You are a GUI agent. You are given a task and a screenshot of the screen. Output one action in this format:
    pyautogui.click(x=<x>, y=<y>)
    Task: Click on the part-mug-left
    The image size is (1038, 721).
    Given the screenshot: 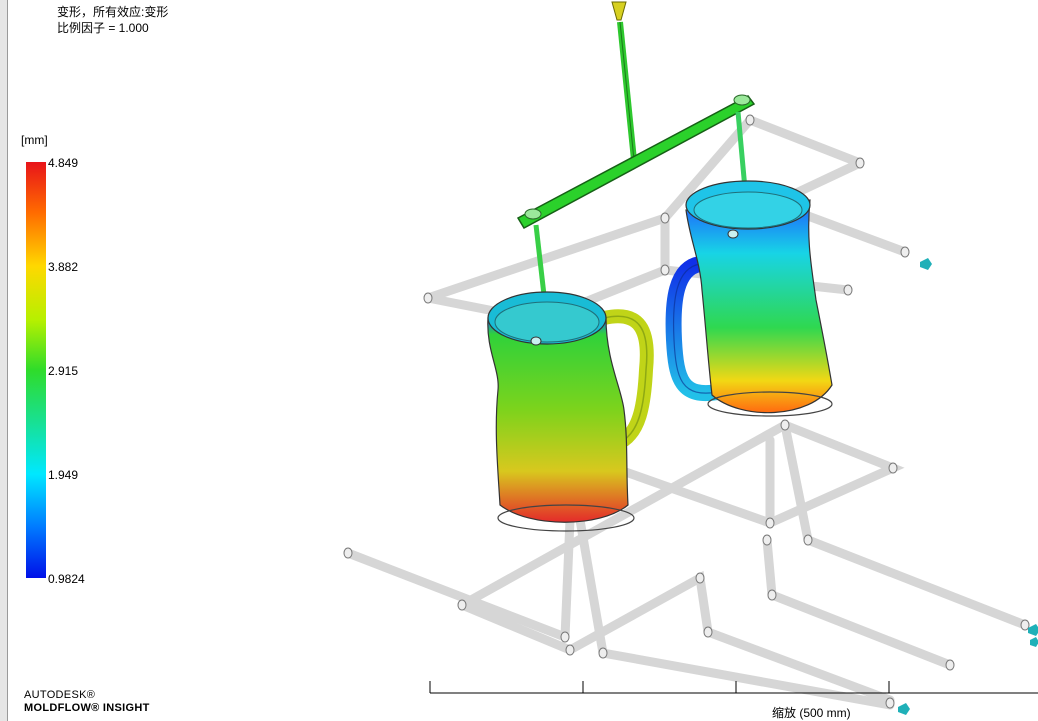 What is the action you would take?
    pyautogui.click(x=570, y=411)
    